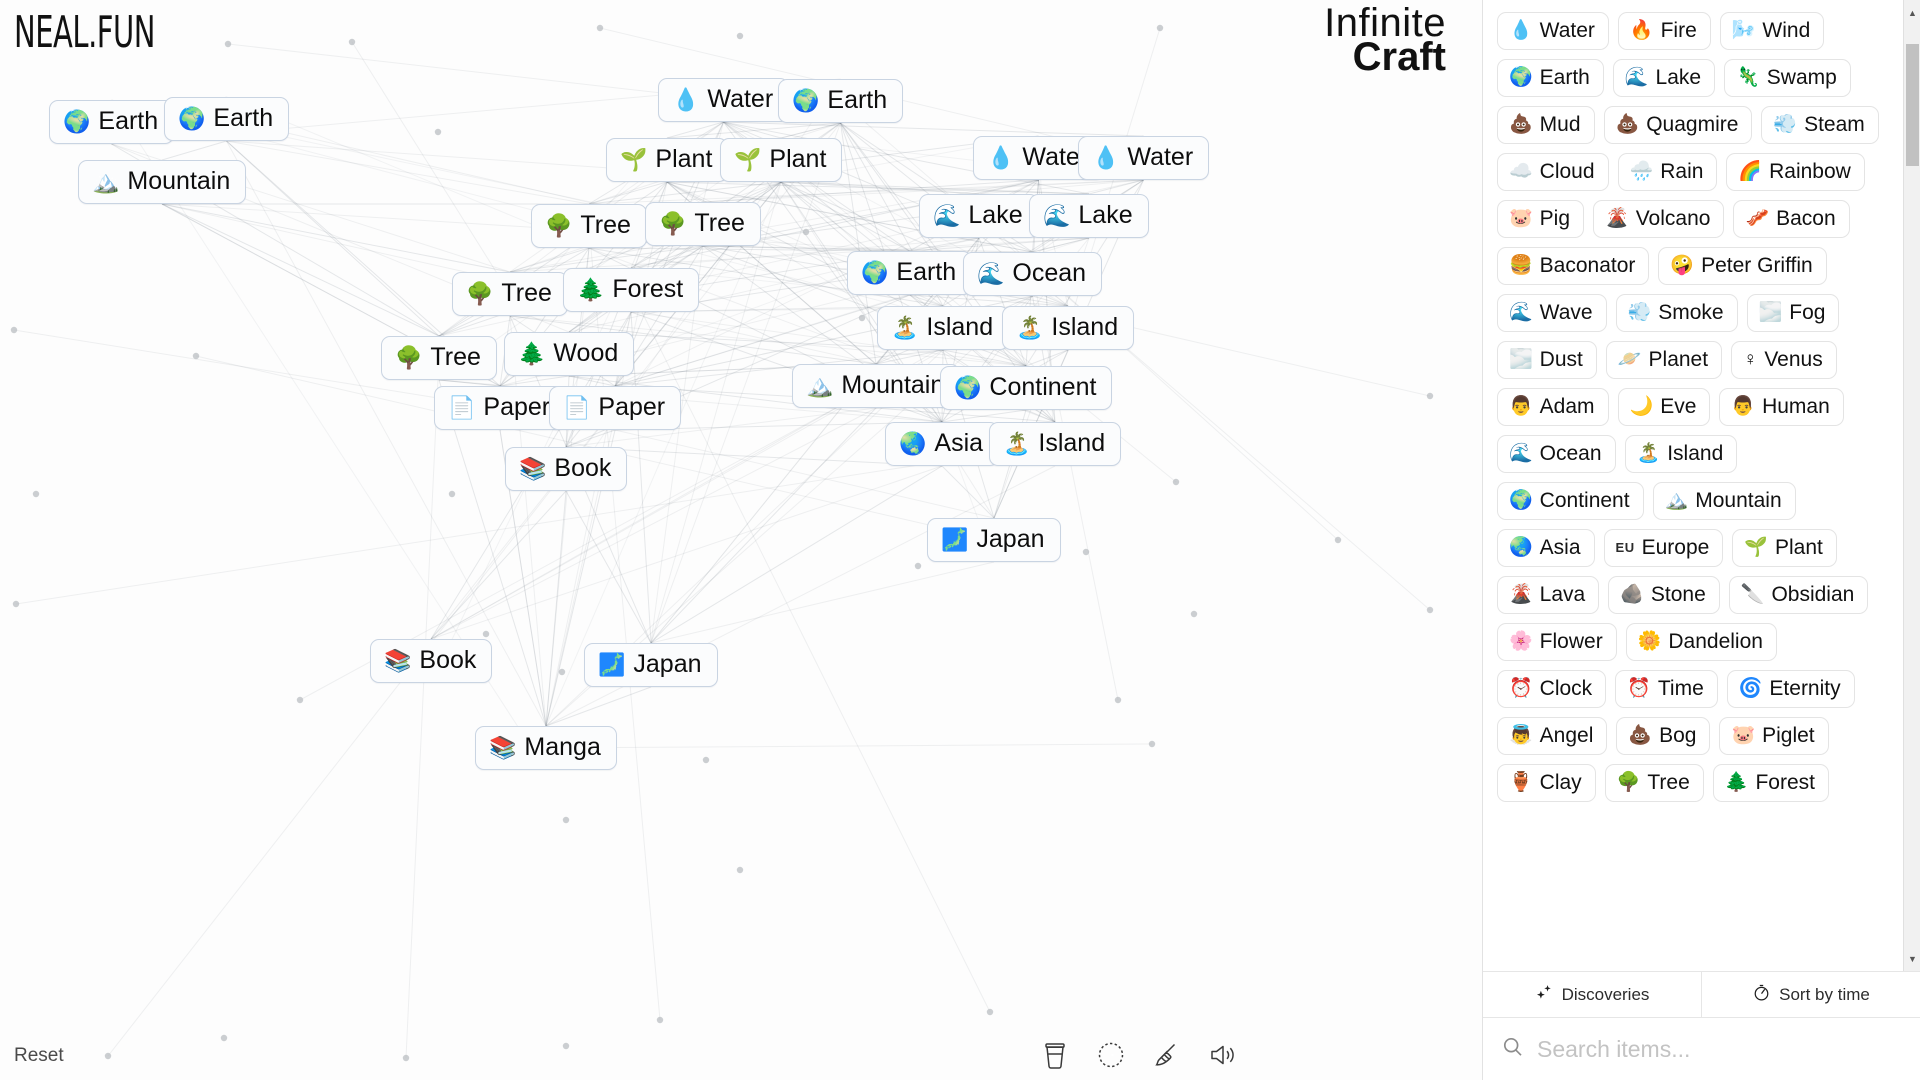 The width and height of the screenshot is (1920, 1080). I want to click on item-chip-planet: 🪐 Planet, so click(1664, 360).